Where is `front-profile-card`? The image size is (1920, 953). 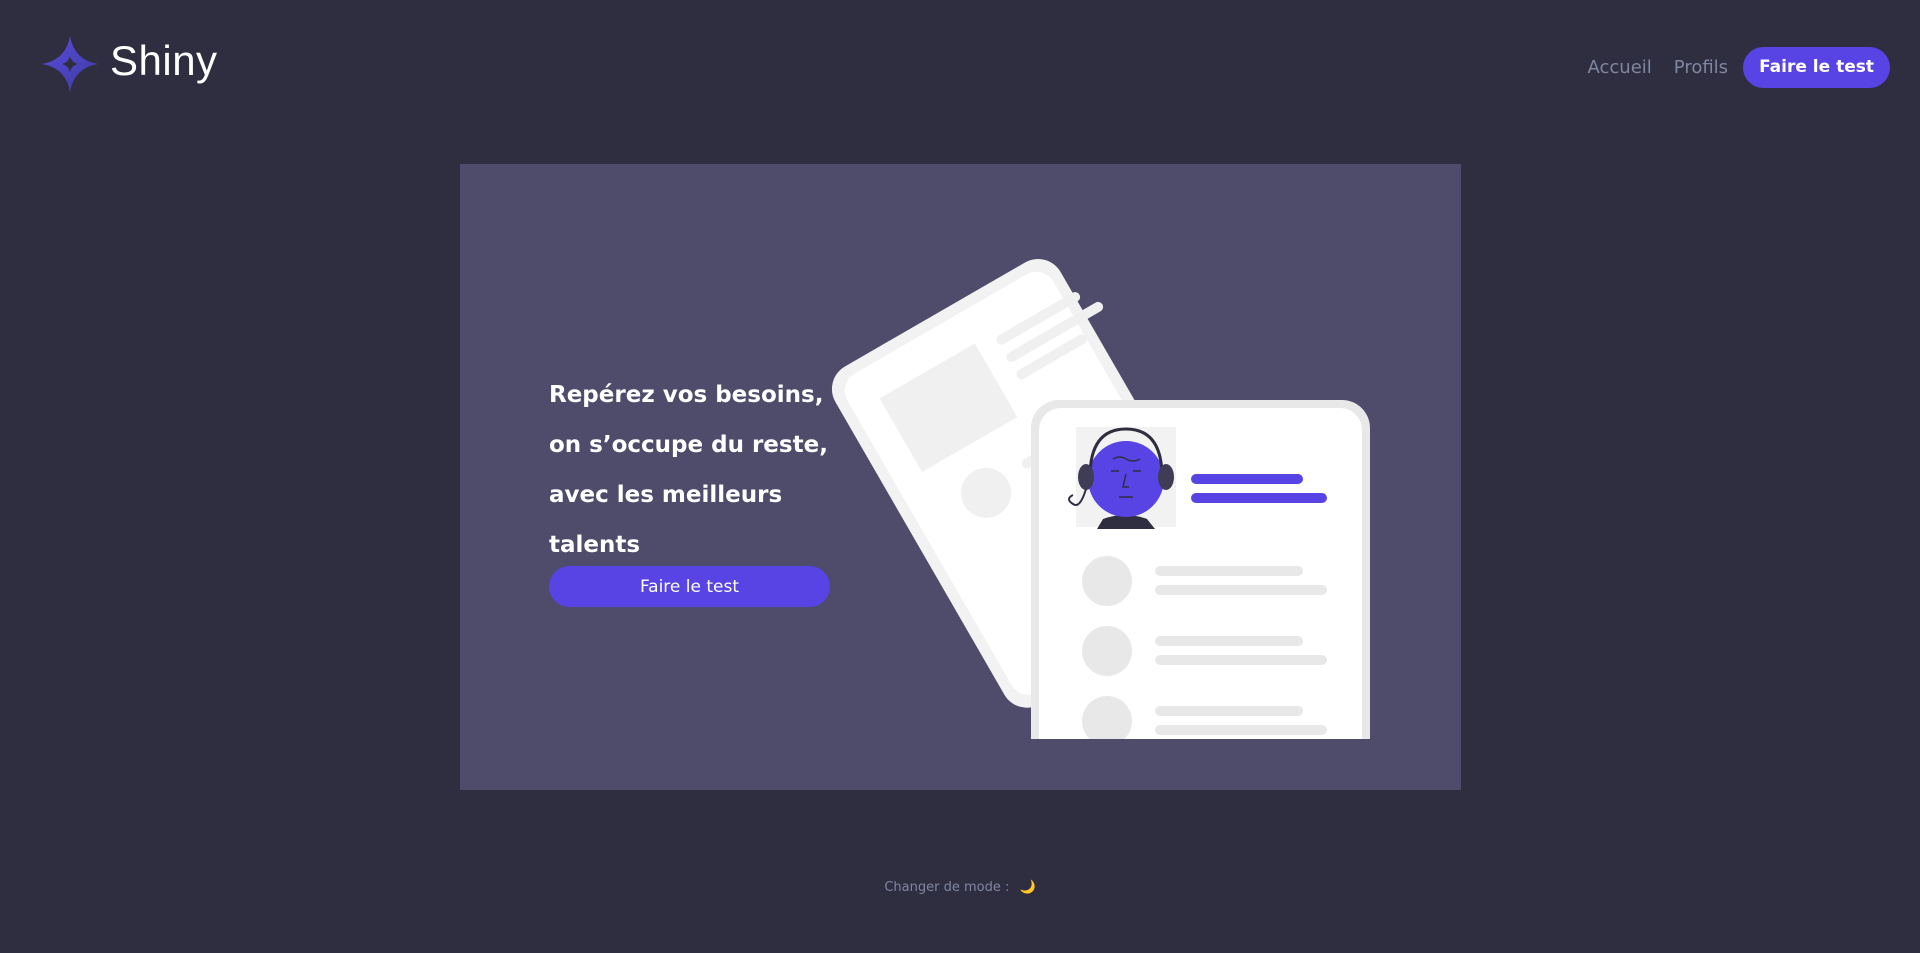
front-profile-card is located at coordinates (1200, 569).